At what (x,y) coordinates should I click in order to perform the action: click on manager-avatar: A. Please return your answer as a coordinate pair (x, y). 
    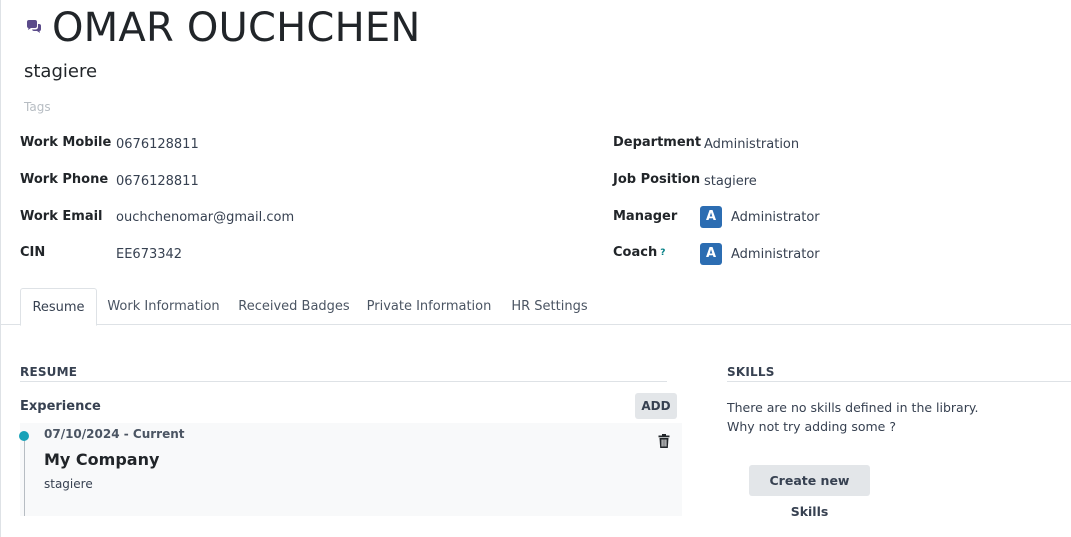
    Looking at the image, I should click on (711, 217).